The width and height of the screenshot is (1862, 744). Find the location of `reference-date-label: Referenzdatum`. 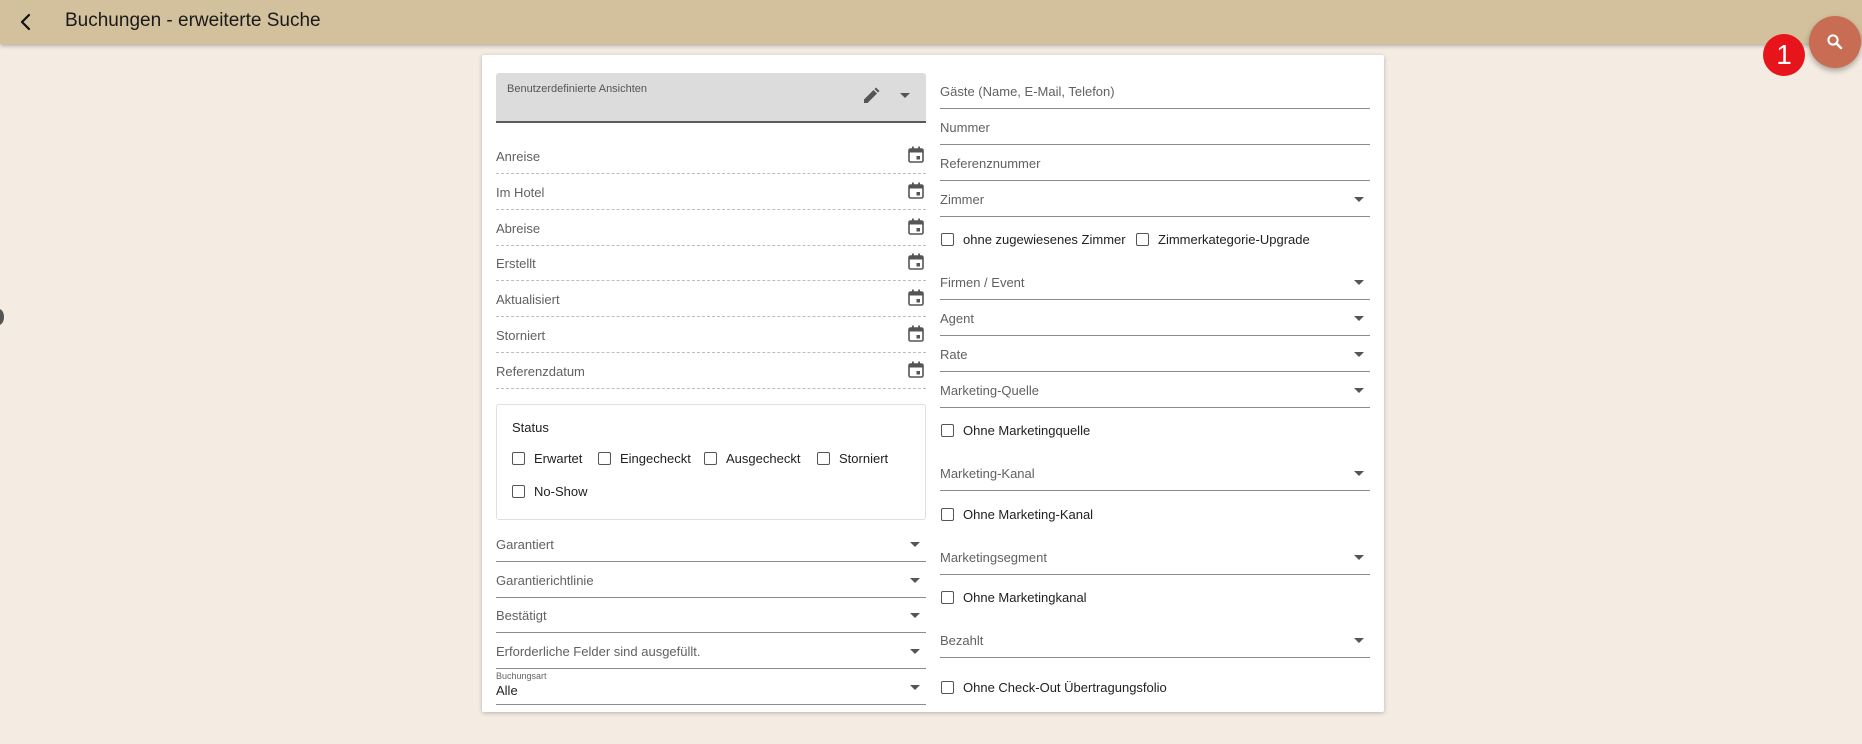

reference-date-label: Referenzdatum is located at coordinates (540, 371).